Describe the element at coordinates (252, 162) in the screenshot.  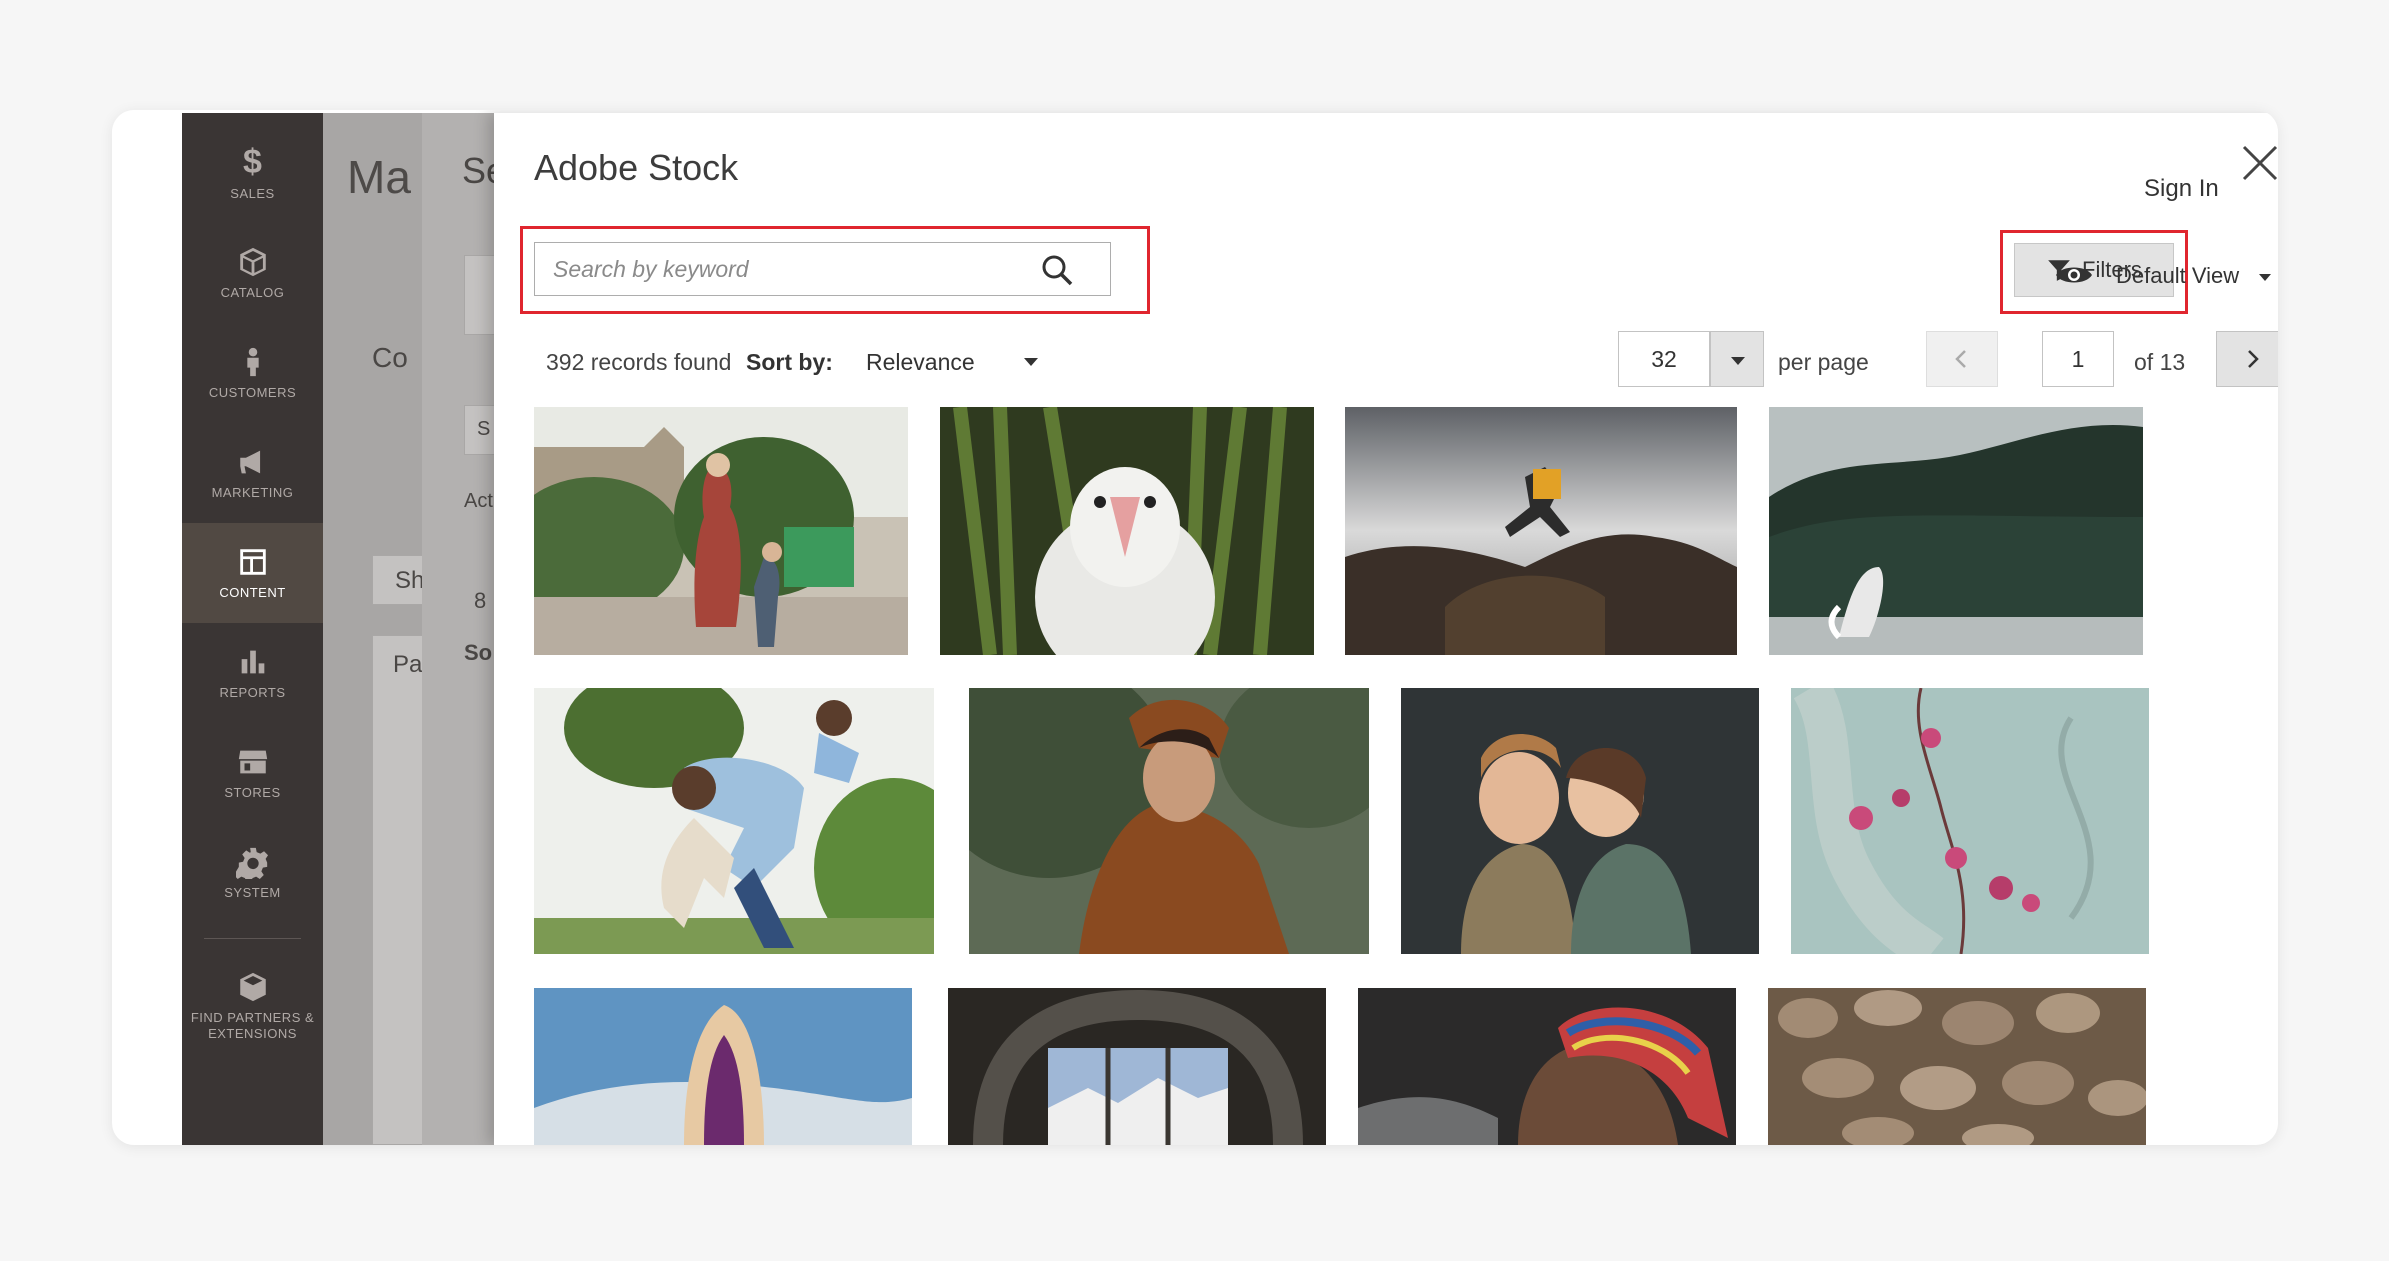
I see `dollar-icon: $` at that location.